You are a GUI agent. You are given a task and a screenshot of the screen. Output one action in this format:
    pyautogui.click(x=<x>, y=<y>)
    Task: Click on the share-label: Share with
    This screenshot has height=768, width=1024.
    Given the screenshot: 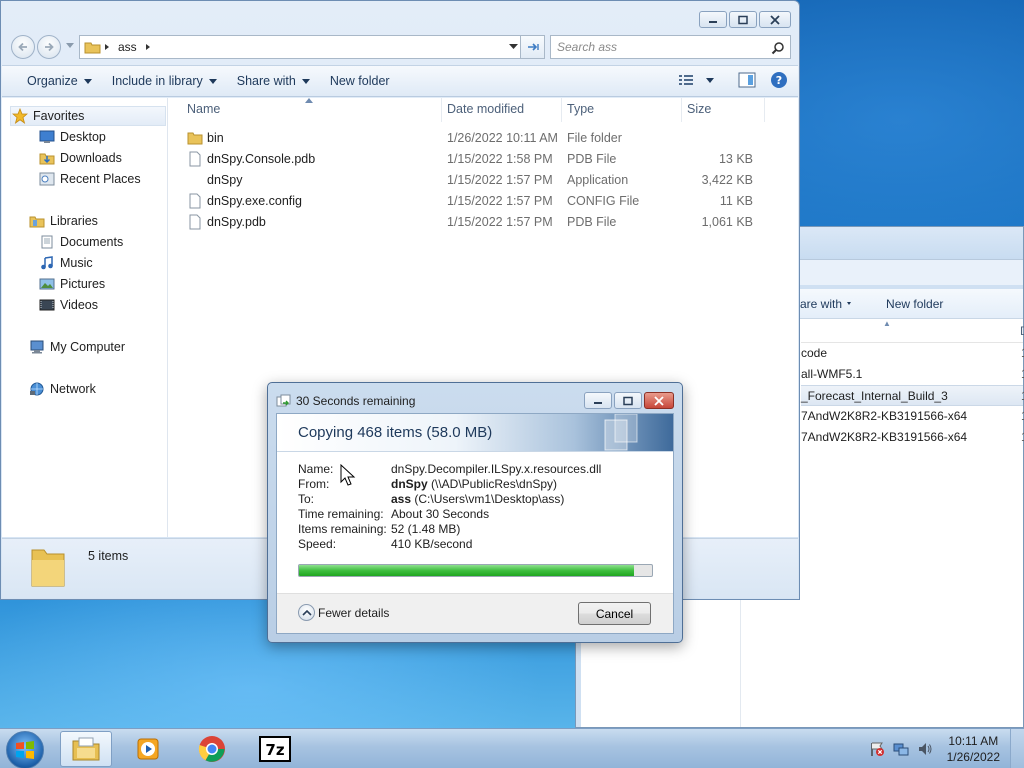 What is the action you would take?
    pyautogui.click(x=266, y=81)
    